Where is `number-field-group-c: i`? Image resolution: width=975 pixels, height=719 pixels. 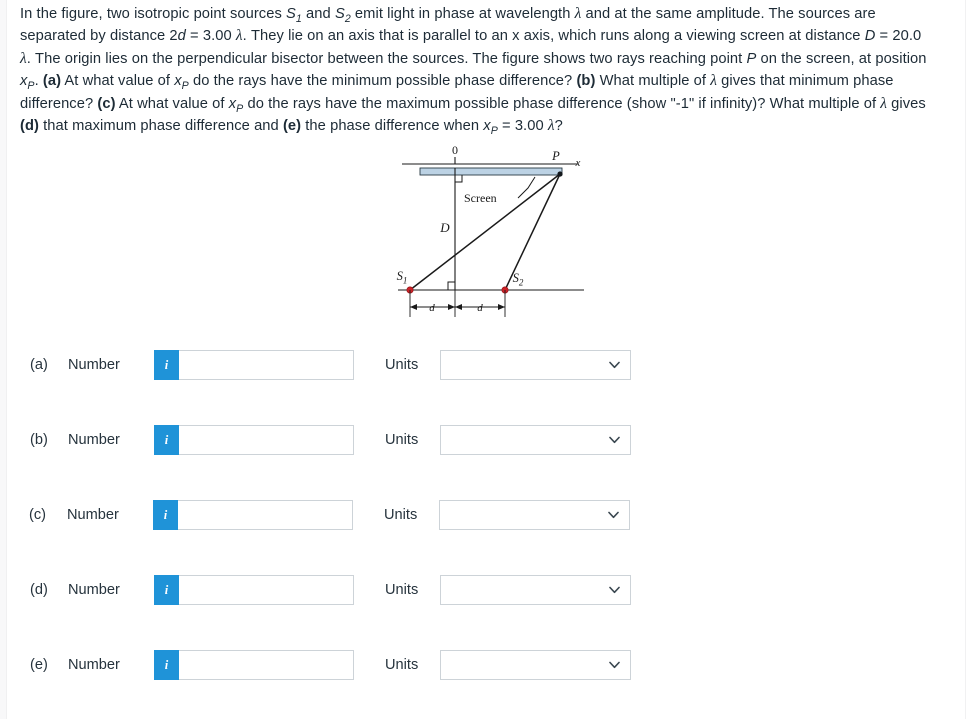
number-field-group-c: i is located at coordinates (253, 515).